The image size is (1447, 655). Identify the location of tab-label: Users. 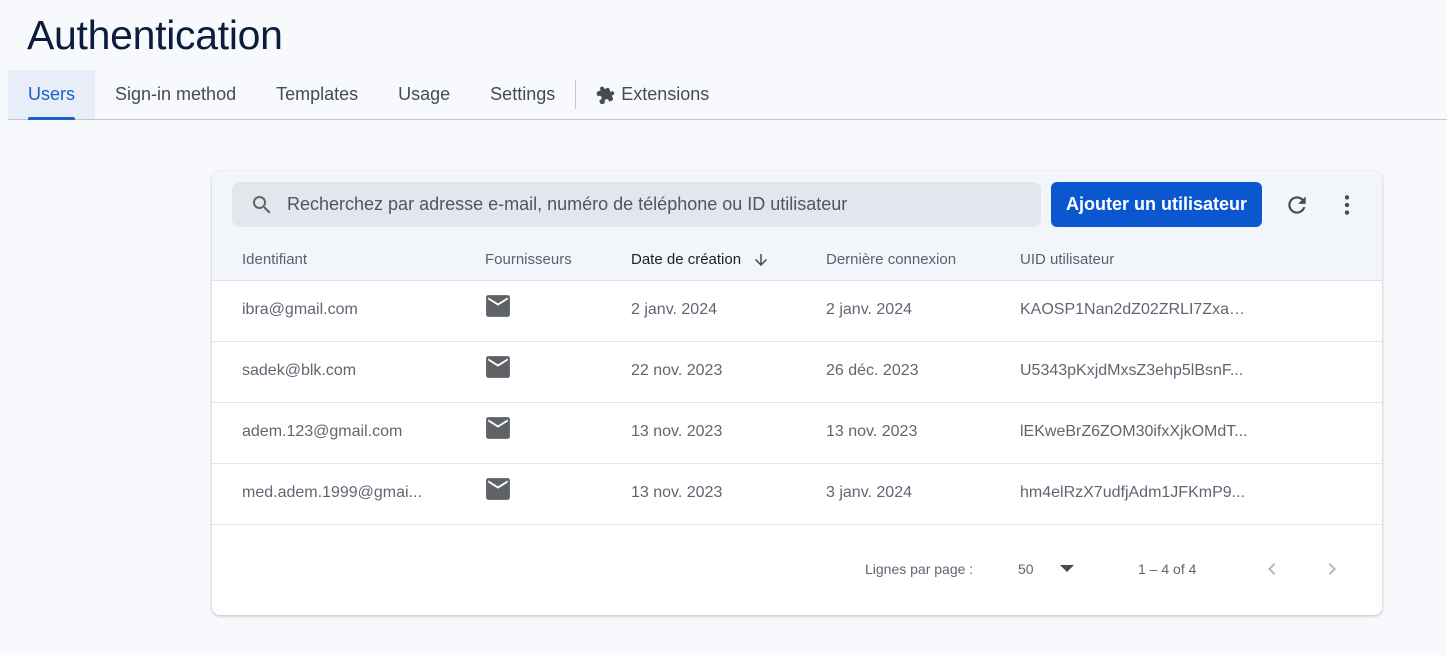
(52, 94).